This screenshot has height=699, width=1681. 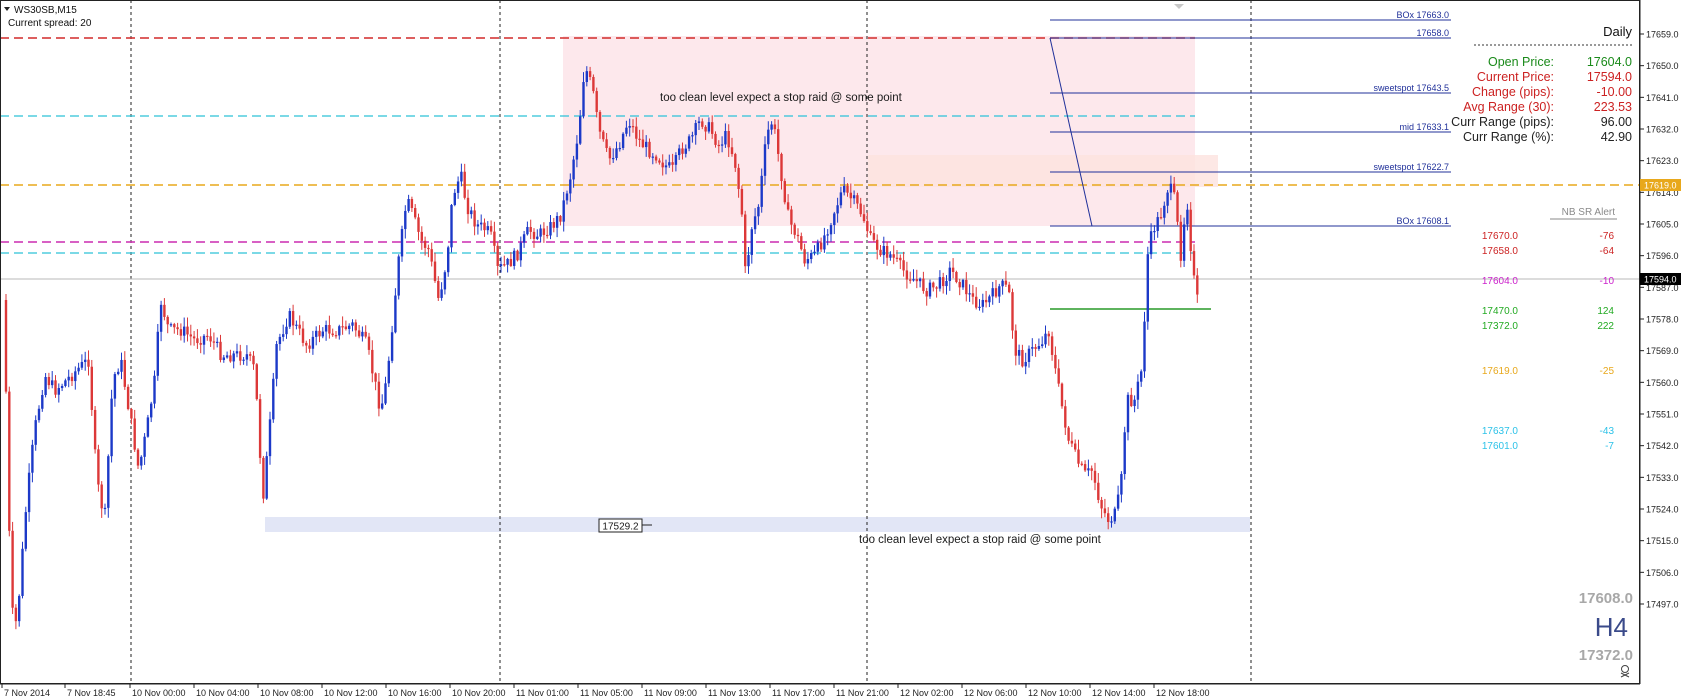 I want to click on low-marker-label: 17529.2, so click(x=620, y=527).